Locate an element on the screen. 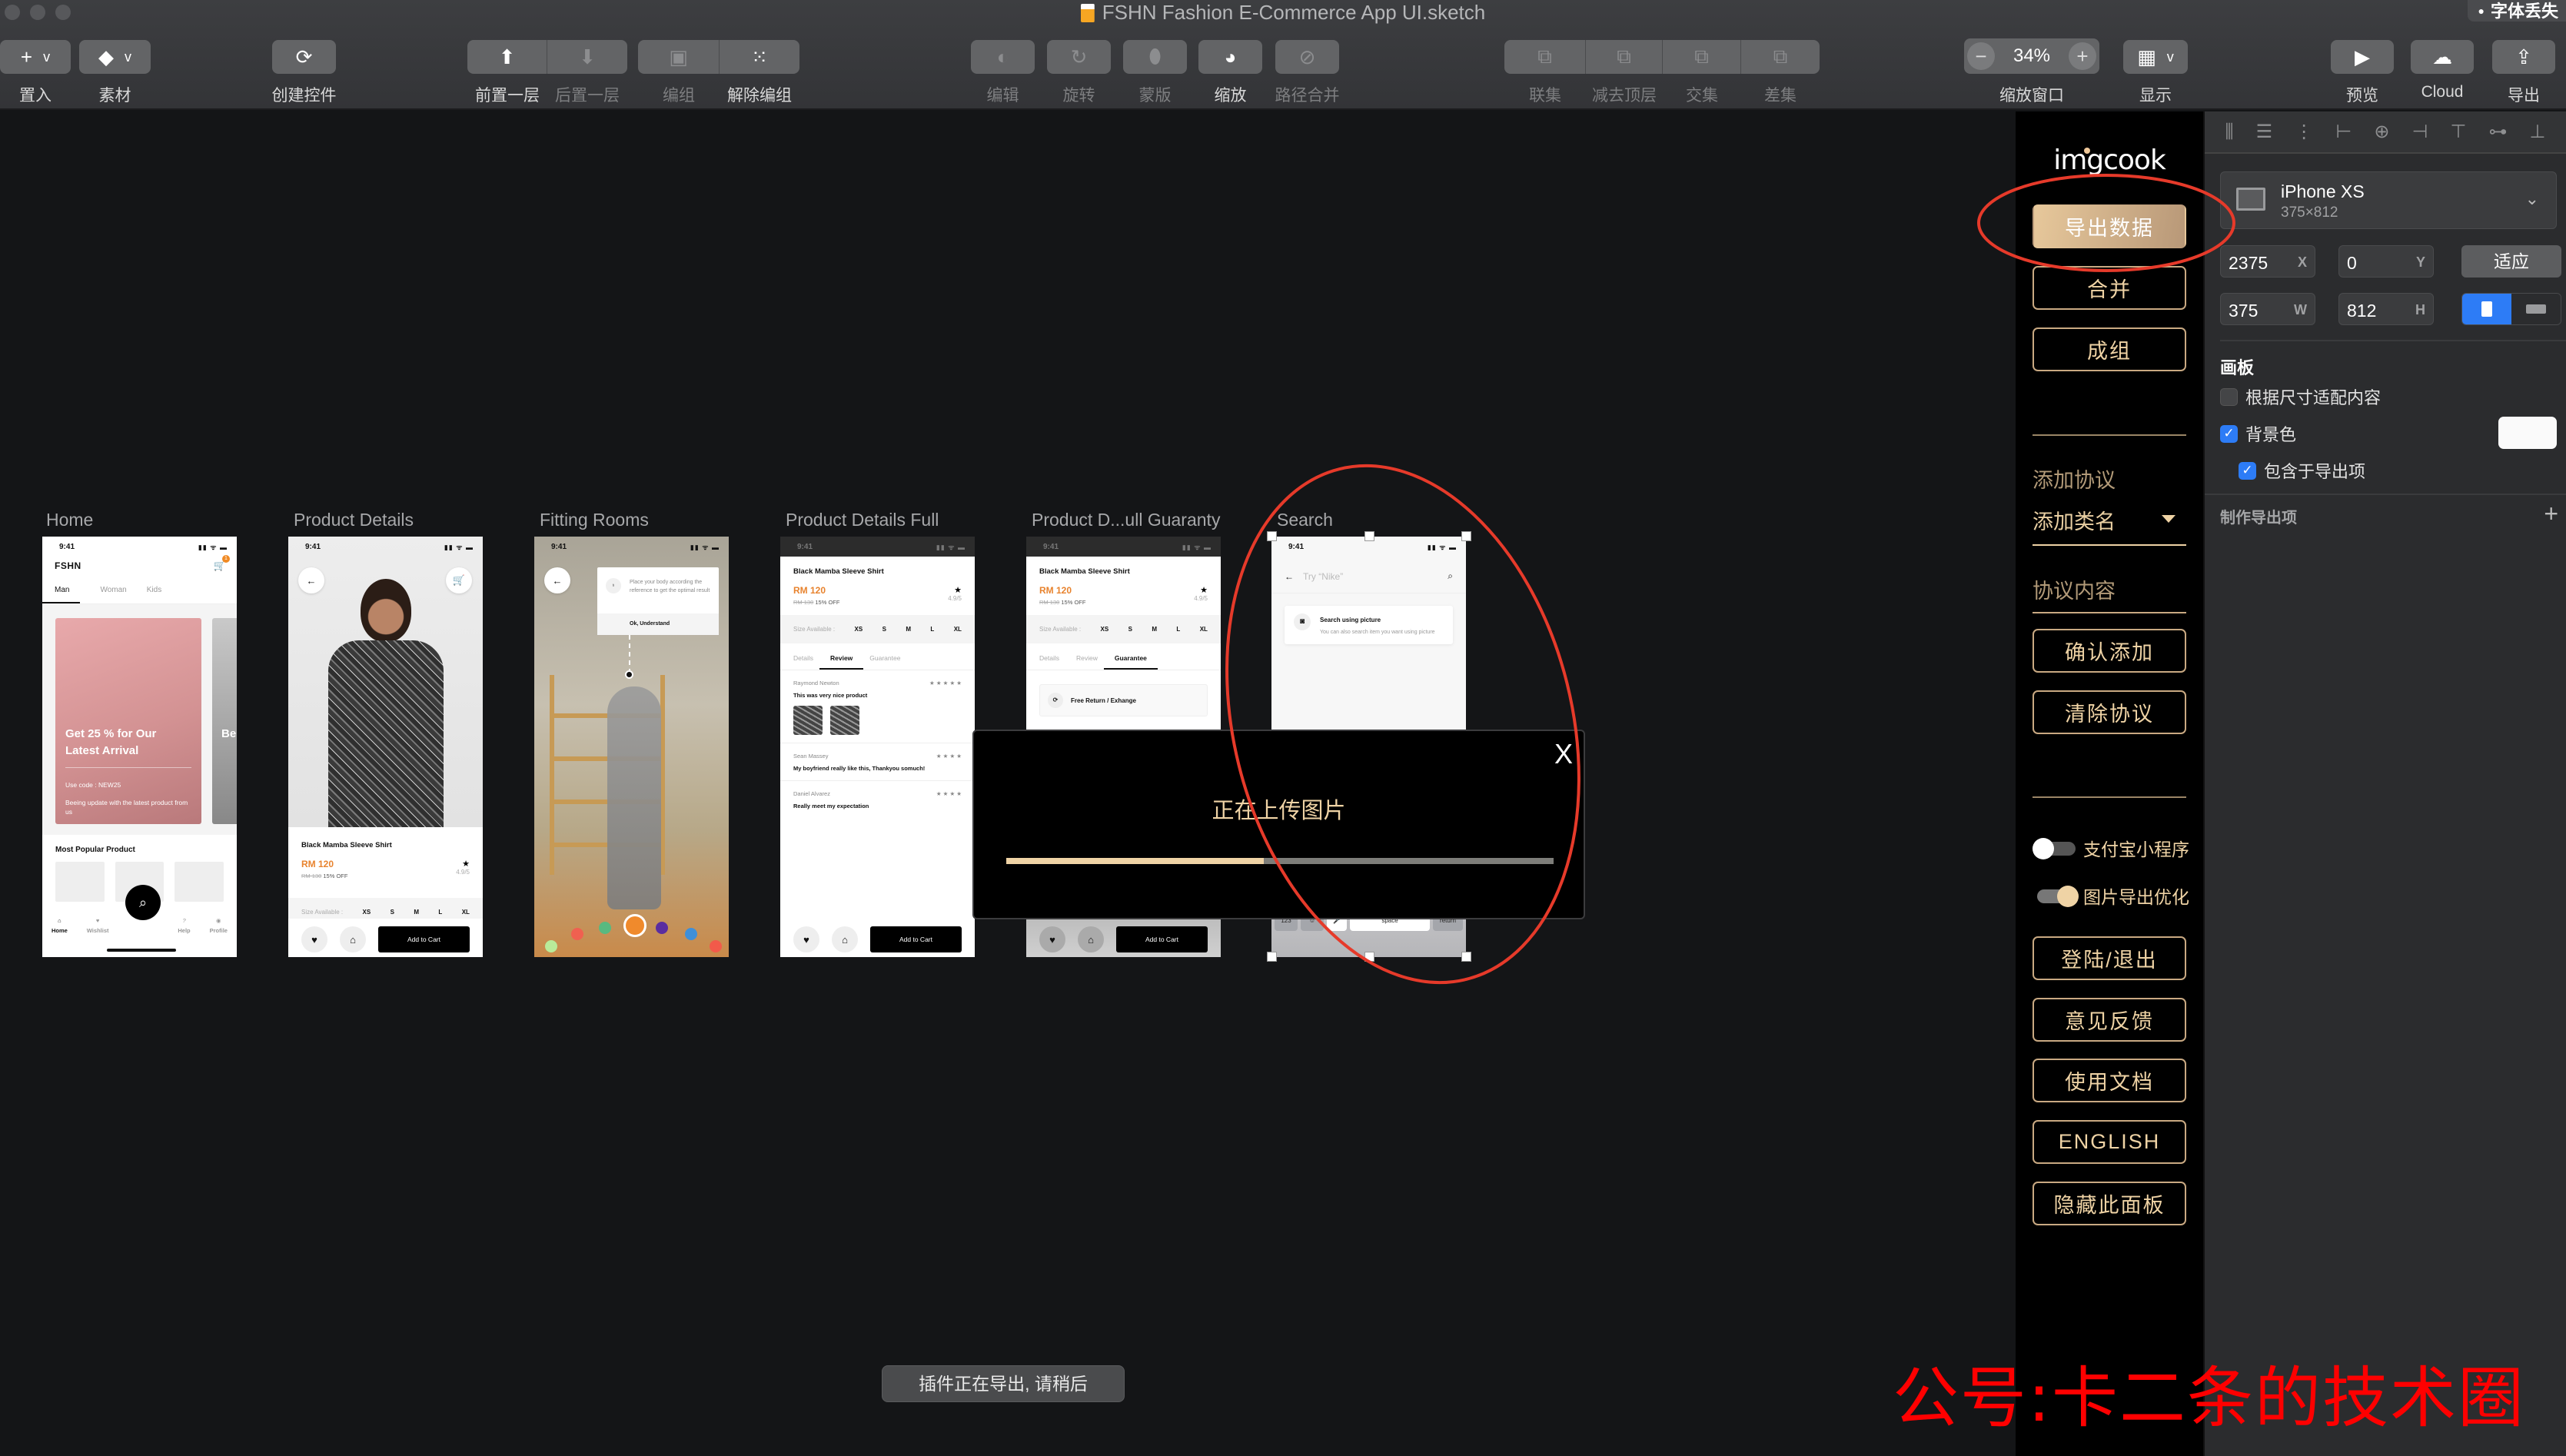  create-symbol-face: ⟳ is located at coordinates (304, 57).